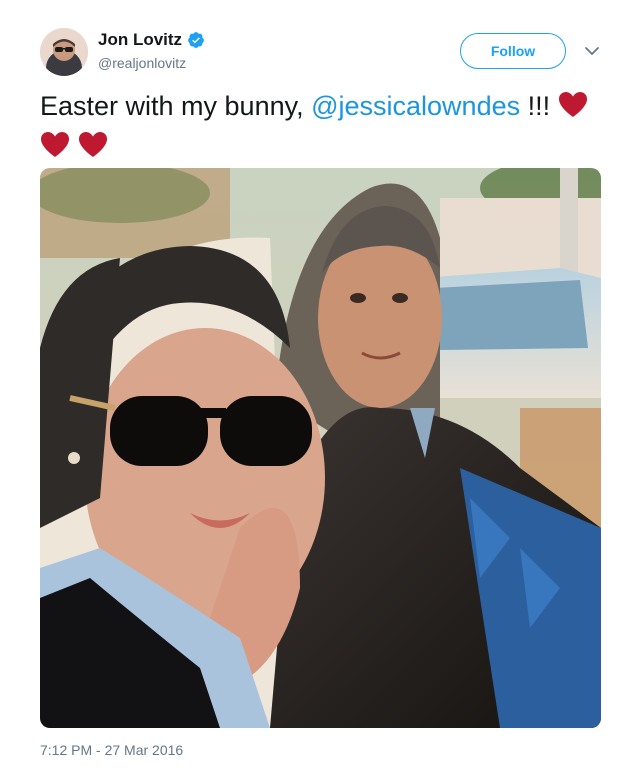 Image resolution: width=620 pixels, height=768 pixels. What do you see at coordinates (592, 51) in the screenshot?
I see `chevron-down-icon` at bounding box center [592, 51].